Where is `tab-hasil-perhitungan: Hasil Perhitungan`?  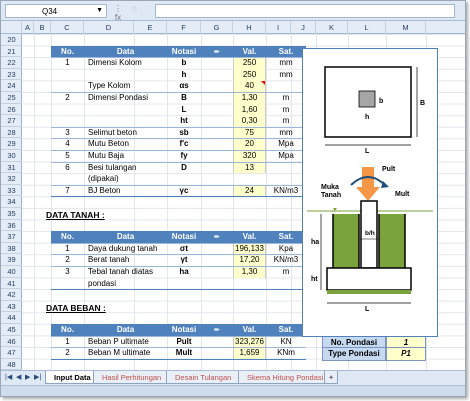 tab-hasil-perhitungan: Hasil Perhitungan is located at coordinates (132, 377).